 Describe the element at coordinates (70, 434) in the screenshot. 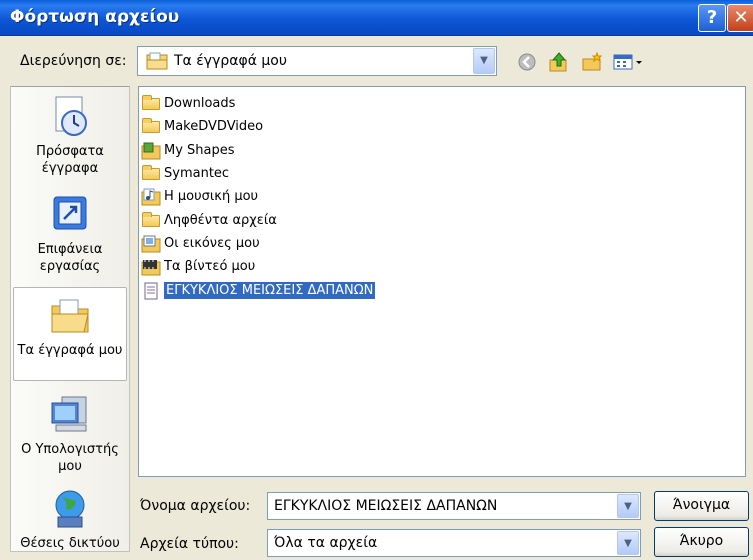

I see `place-my-computer: Ο Υπολογιστής μου` at that location.